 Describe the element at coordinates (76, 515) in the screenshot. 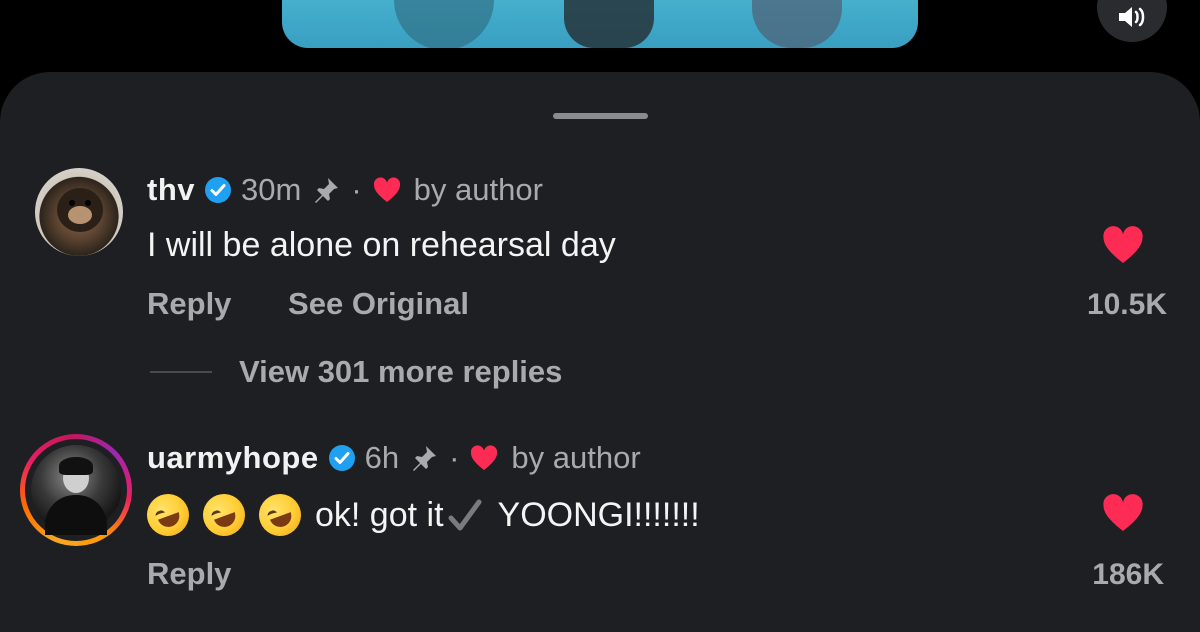

I see `avatar-jacket` at that location.